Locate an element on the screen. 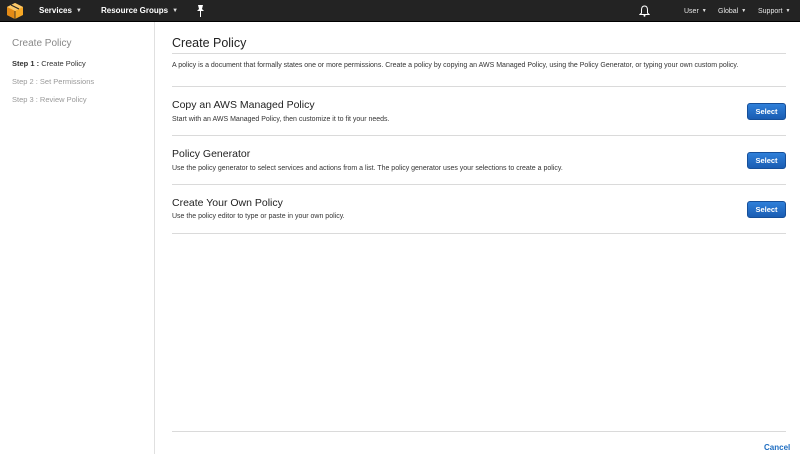  step-set-permissions: Step 2 : Set Permissions is located at coordinates (53, 81).